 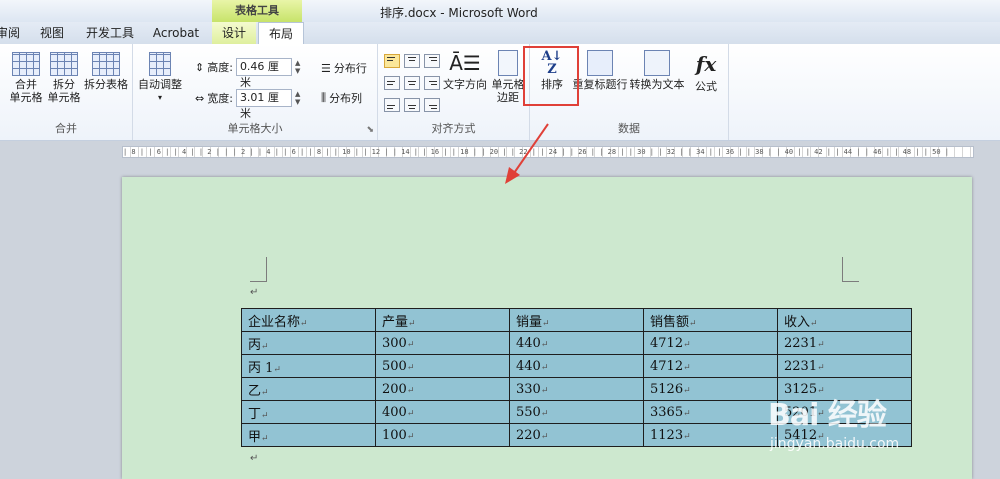 What do you see at coordinates (835, 444) in the screenshot?
I see `baidu-watermark-url: jingyan.baidu.com` at bounding box center [835, 444].